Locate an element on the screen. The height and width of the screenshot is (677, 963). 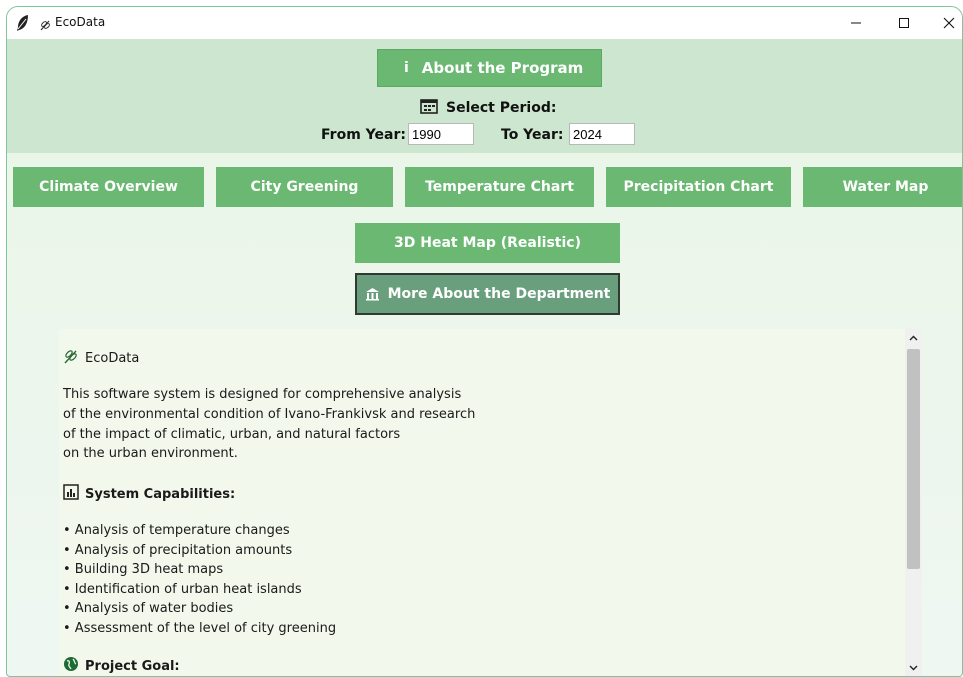
capability-item: • Analysis of temperature changes is located at coordinates (176, 530).